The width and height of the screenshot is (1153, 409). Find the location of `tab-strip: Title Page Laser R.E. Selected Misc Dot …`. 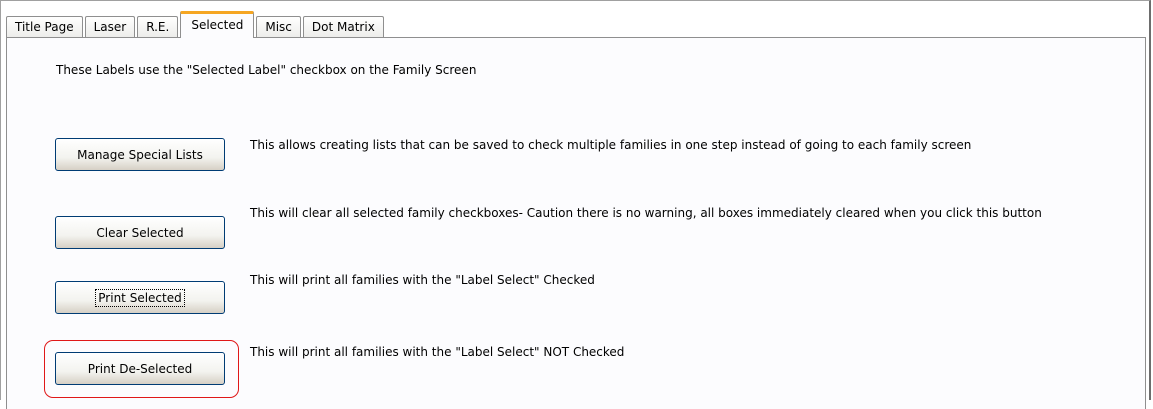

tab-strip: Title Page Laser R.E. Selected Misc Dot … is located at coordinates (196, 24).